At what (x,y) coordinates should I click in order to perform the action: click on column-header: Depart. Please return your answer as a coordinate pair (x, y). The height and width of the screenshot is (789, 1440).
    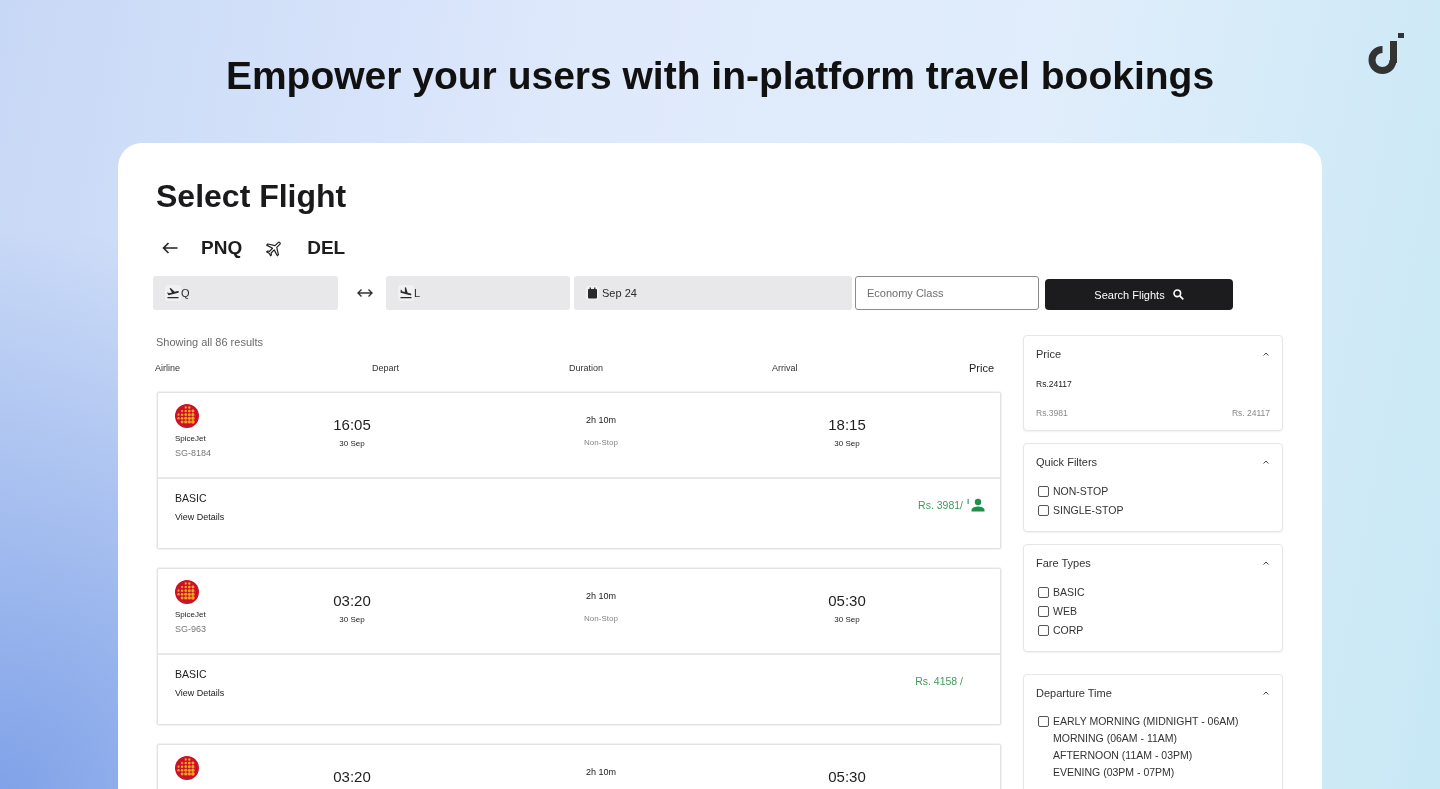
    Looking at the image, I should click on (385, 368).